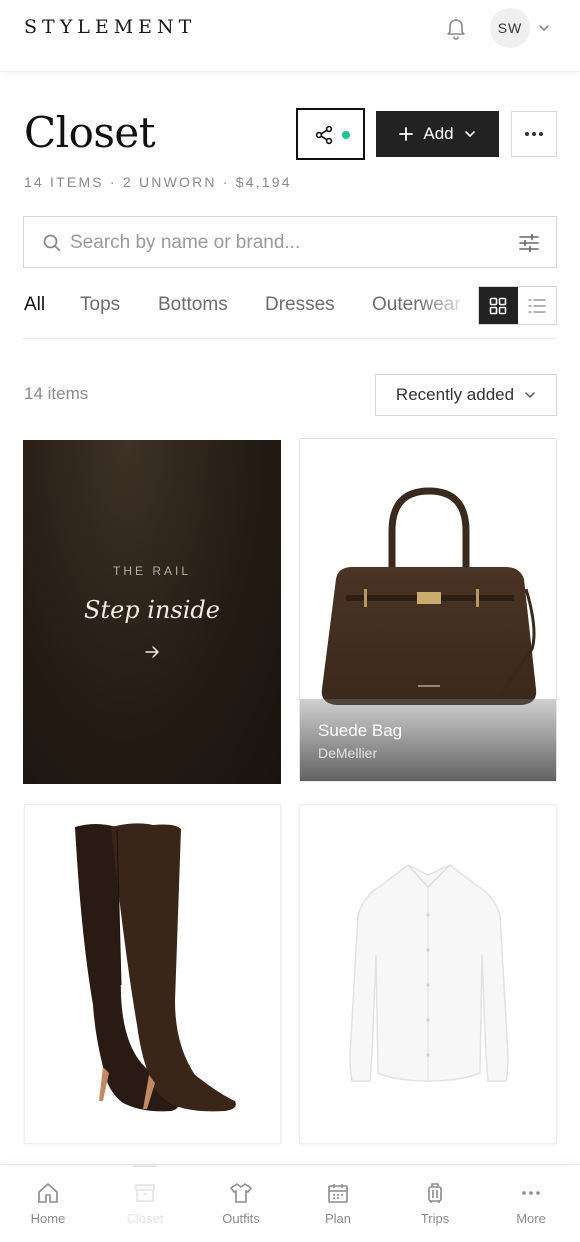 The height and width of the screenshot is (1242, 580). Describe the element at coordinates (145, 1165) in the screenshot. I see `active-tab-indicator` at that location.